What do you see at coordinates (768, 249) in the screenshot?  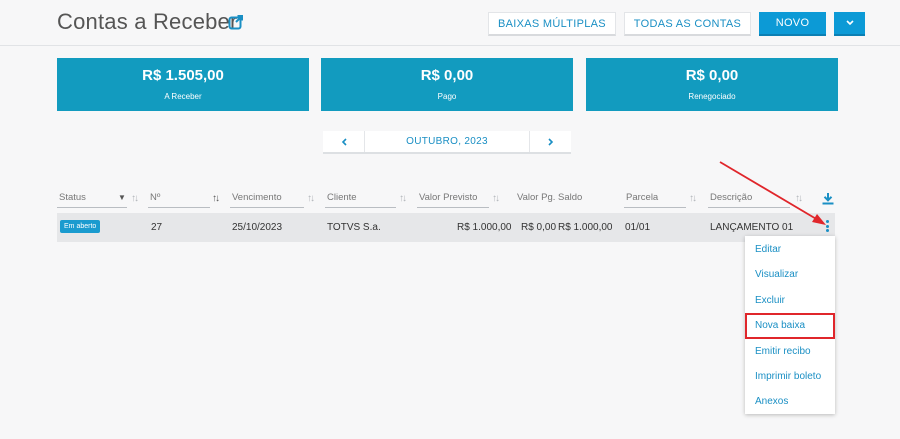 I see `menu-item-editar: Editar` at bounding box center [768, 249].